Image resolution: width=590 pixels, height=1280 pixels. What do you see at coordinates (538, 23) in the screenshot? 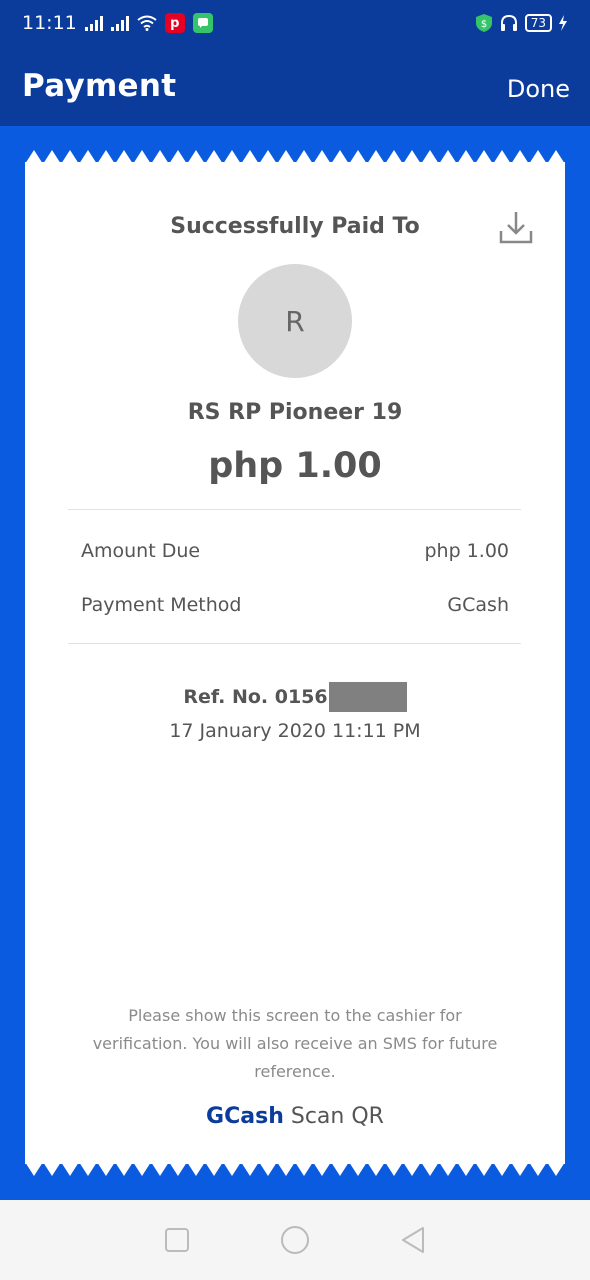
I see `battery-icon: 73` at bounding box center [538, 23].